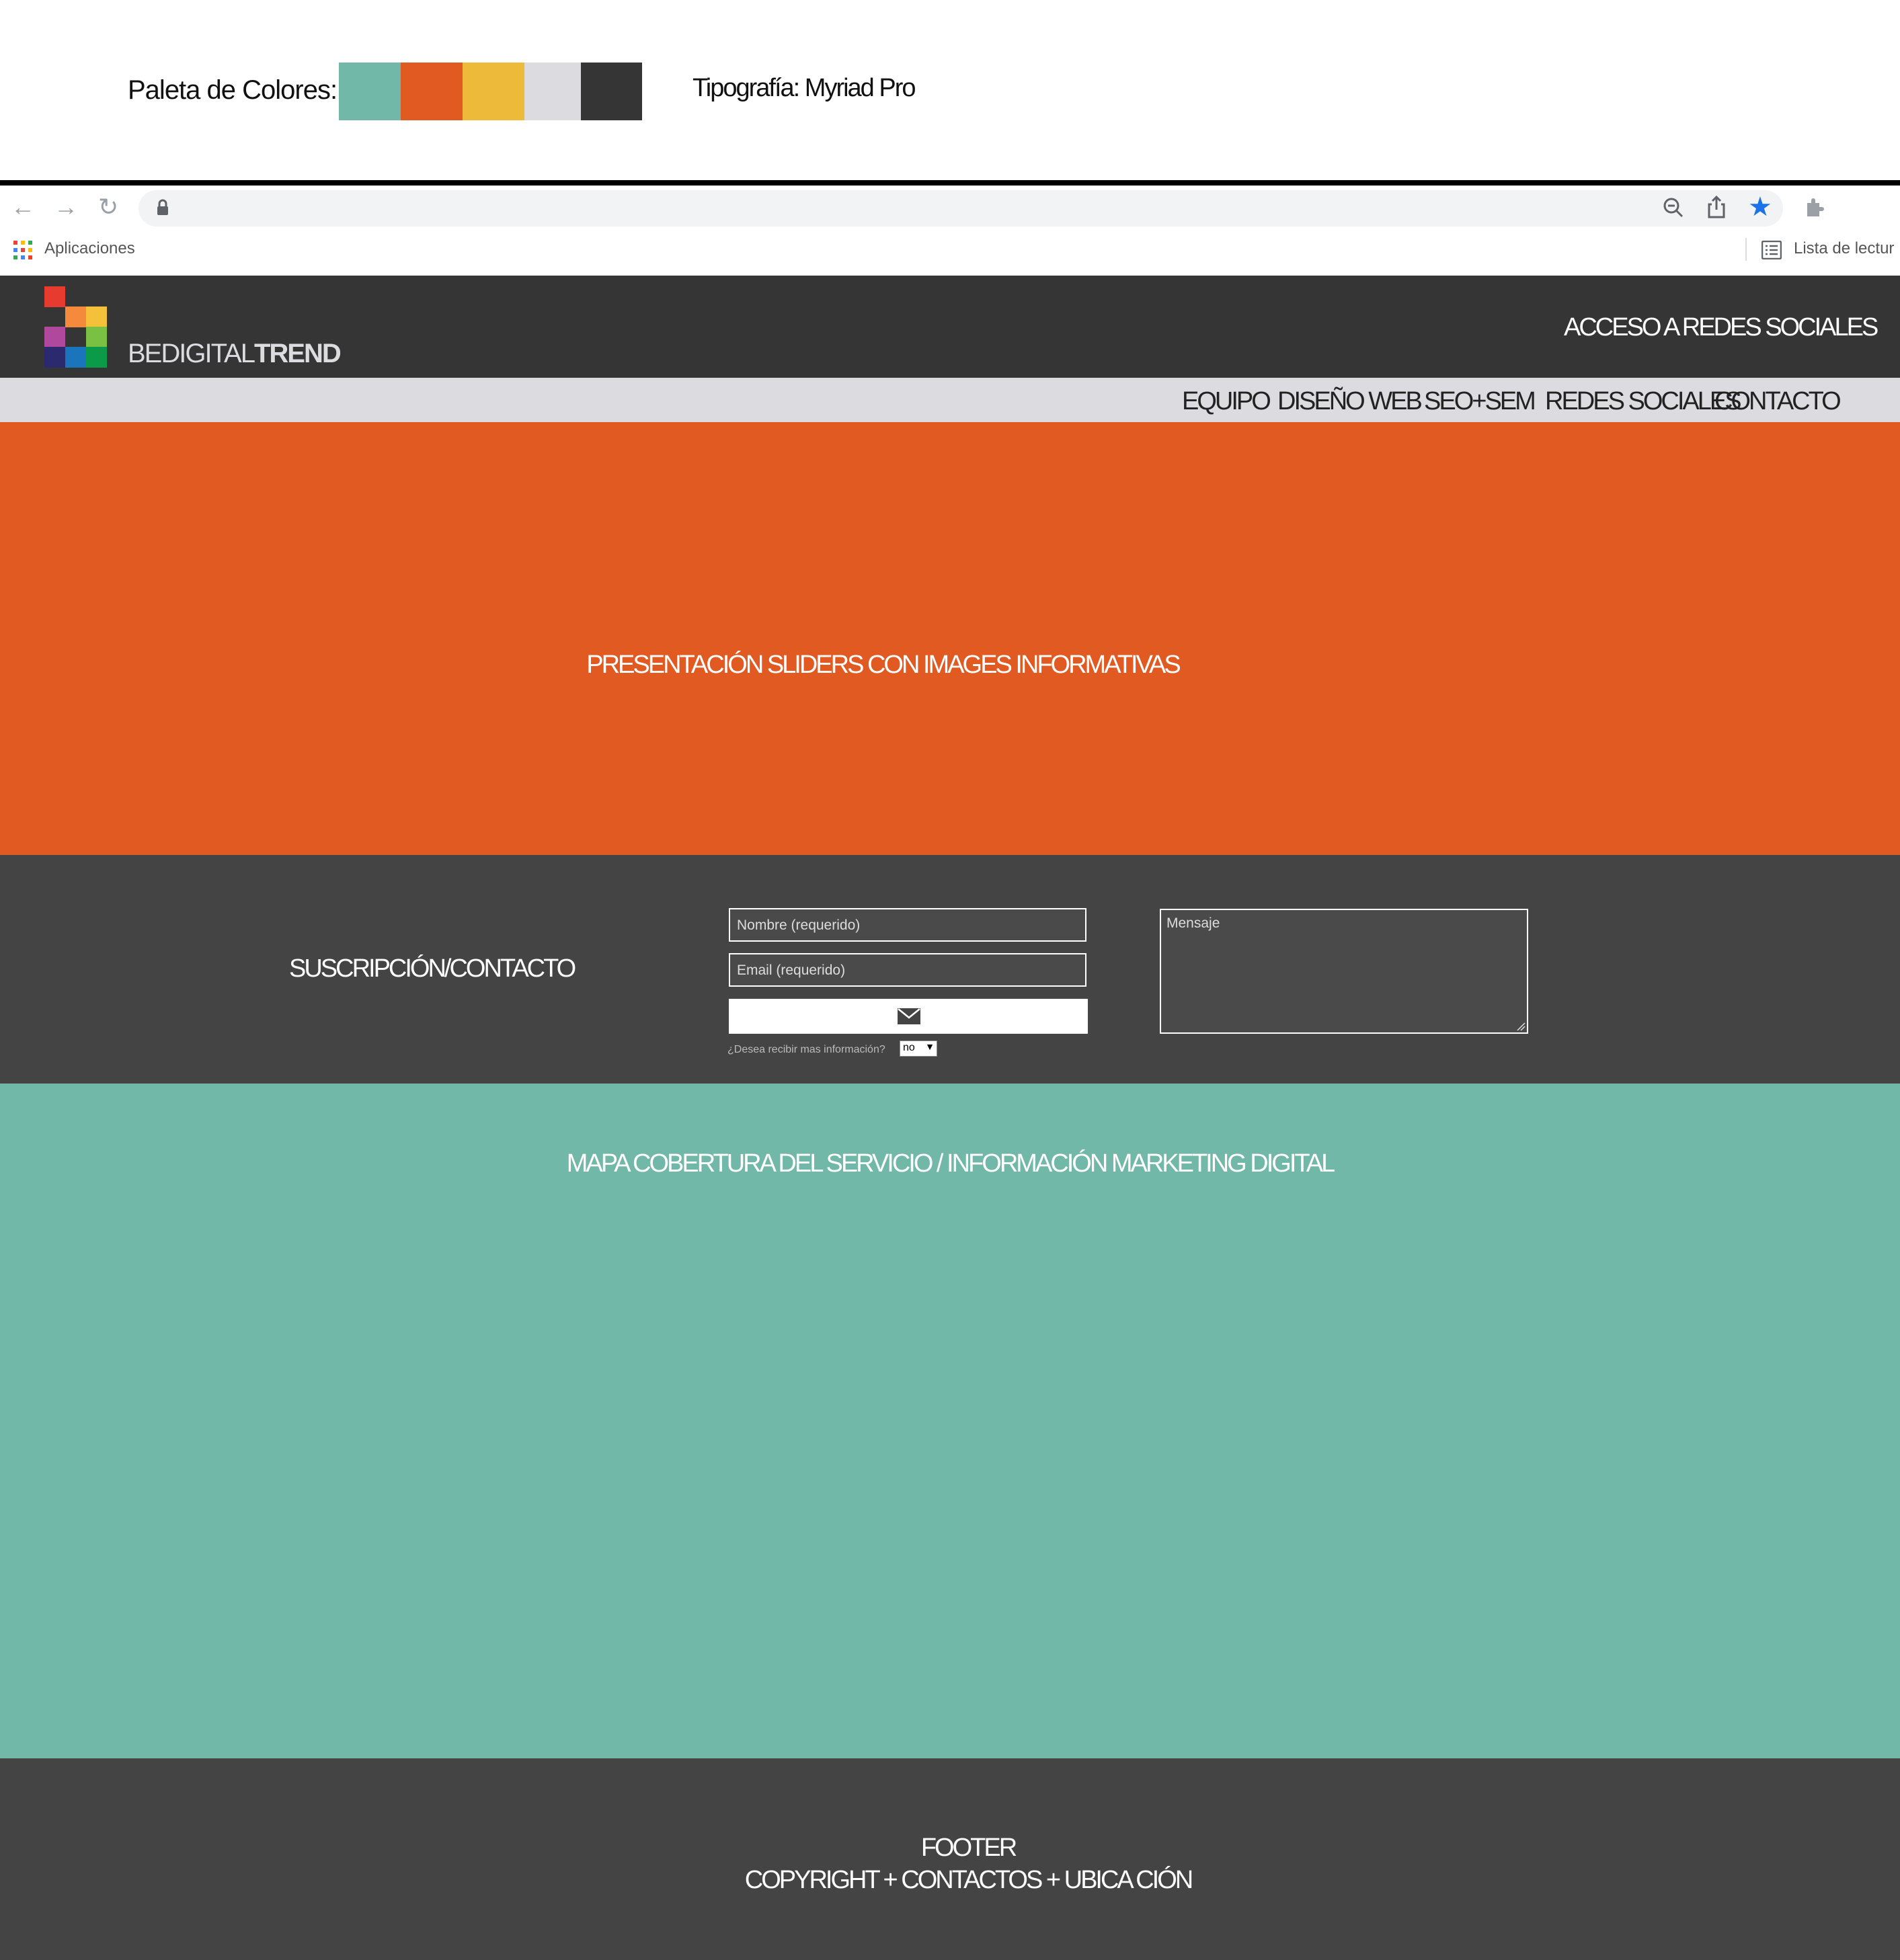 Image resolution: width=1900 pixels, height=1960 pixels. I want to click on social-access-link: ACCESO A REDES SOCIALES, so click(1721, 327).